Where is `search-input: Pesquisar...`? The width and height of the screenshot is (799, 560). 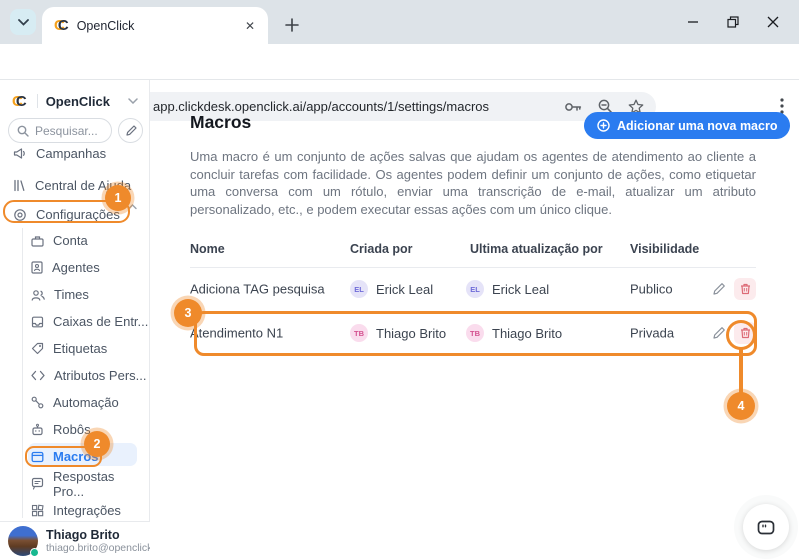 search-input: Pesquisar... is located at coordinates (60, 130).